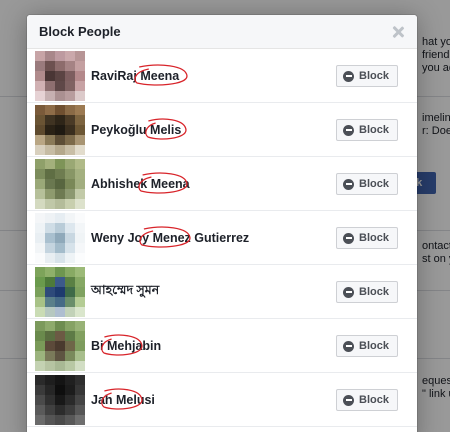 The width and height of the screenshot is (450, 432). I want to click on close-icon, so click(398, 32).